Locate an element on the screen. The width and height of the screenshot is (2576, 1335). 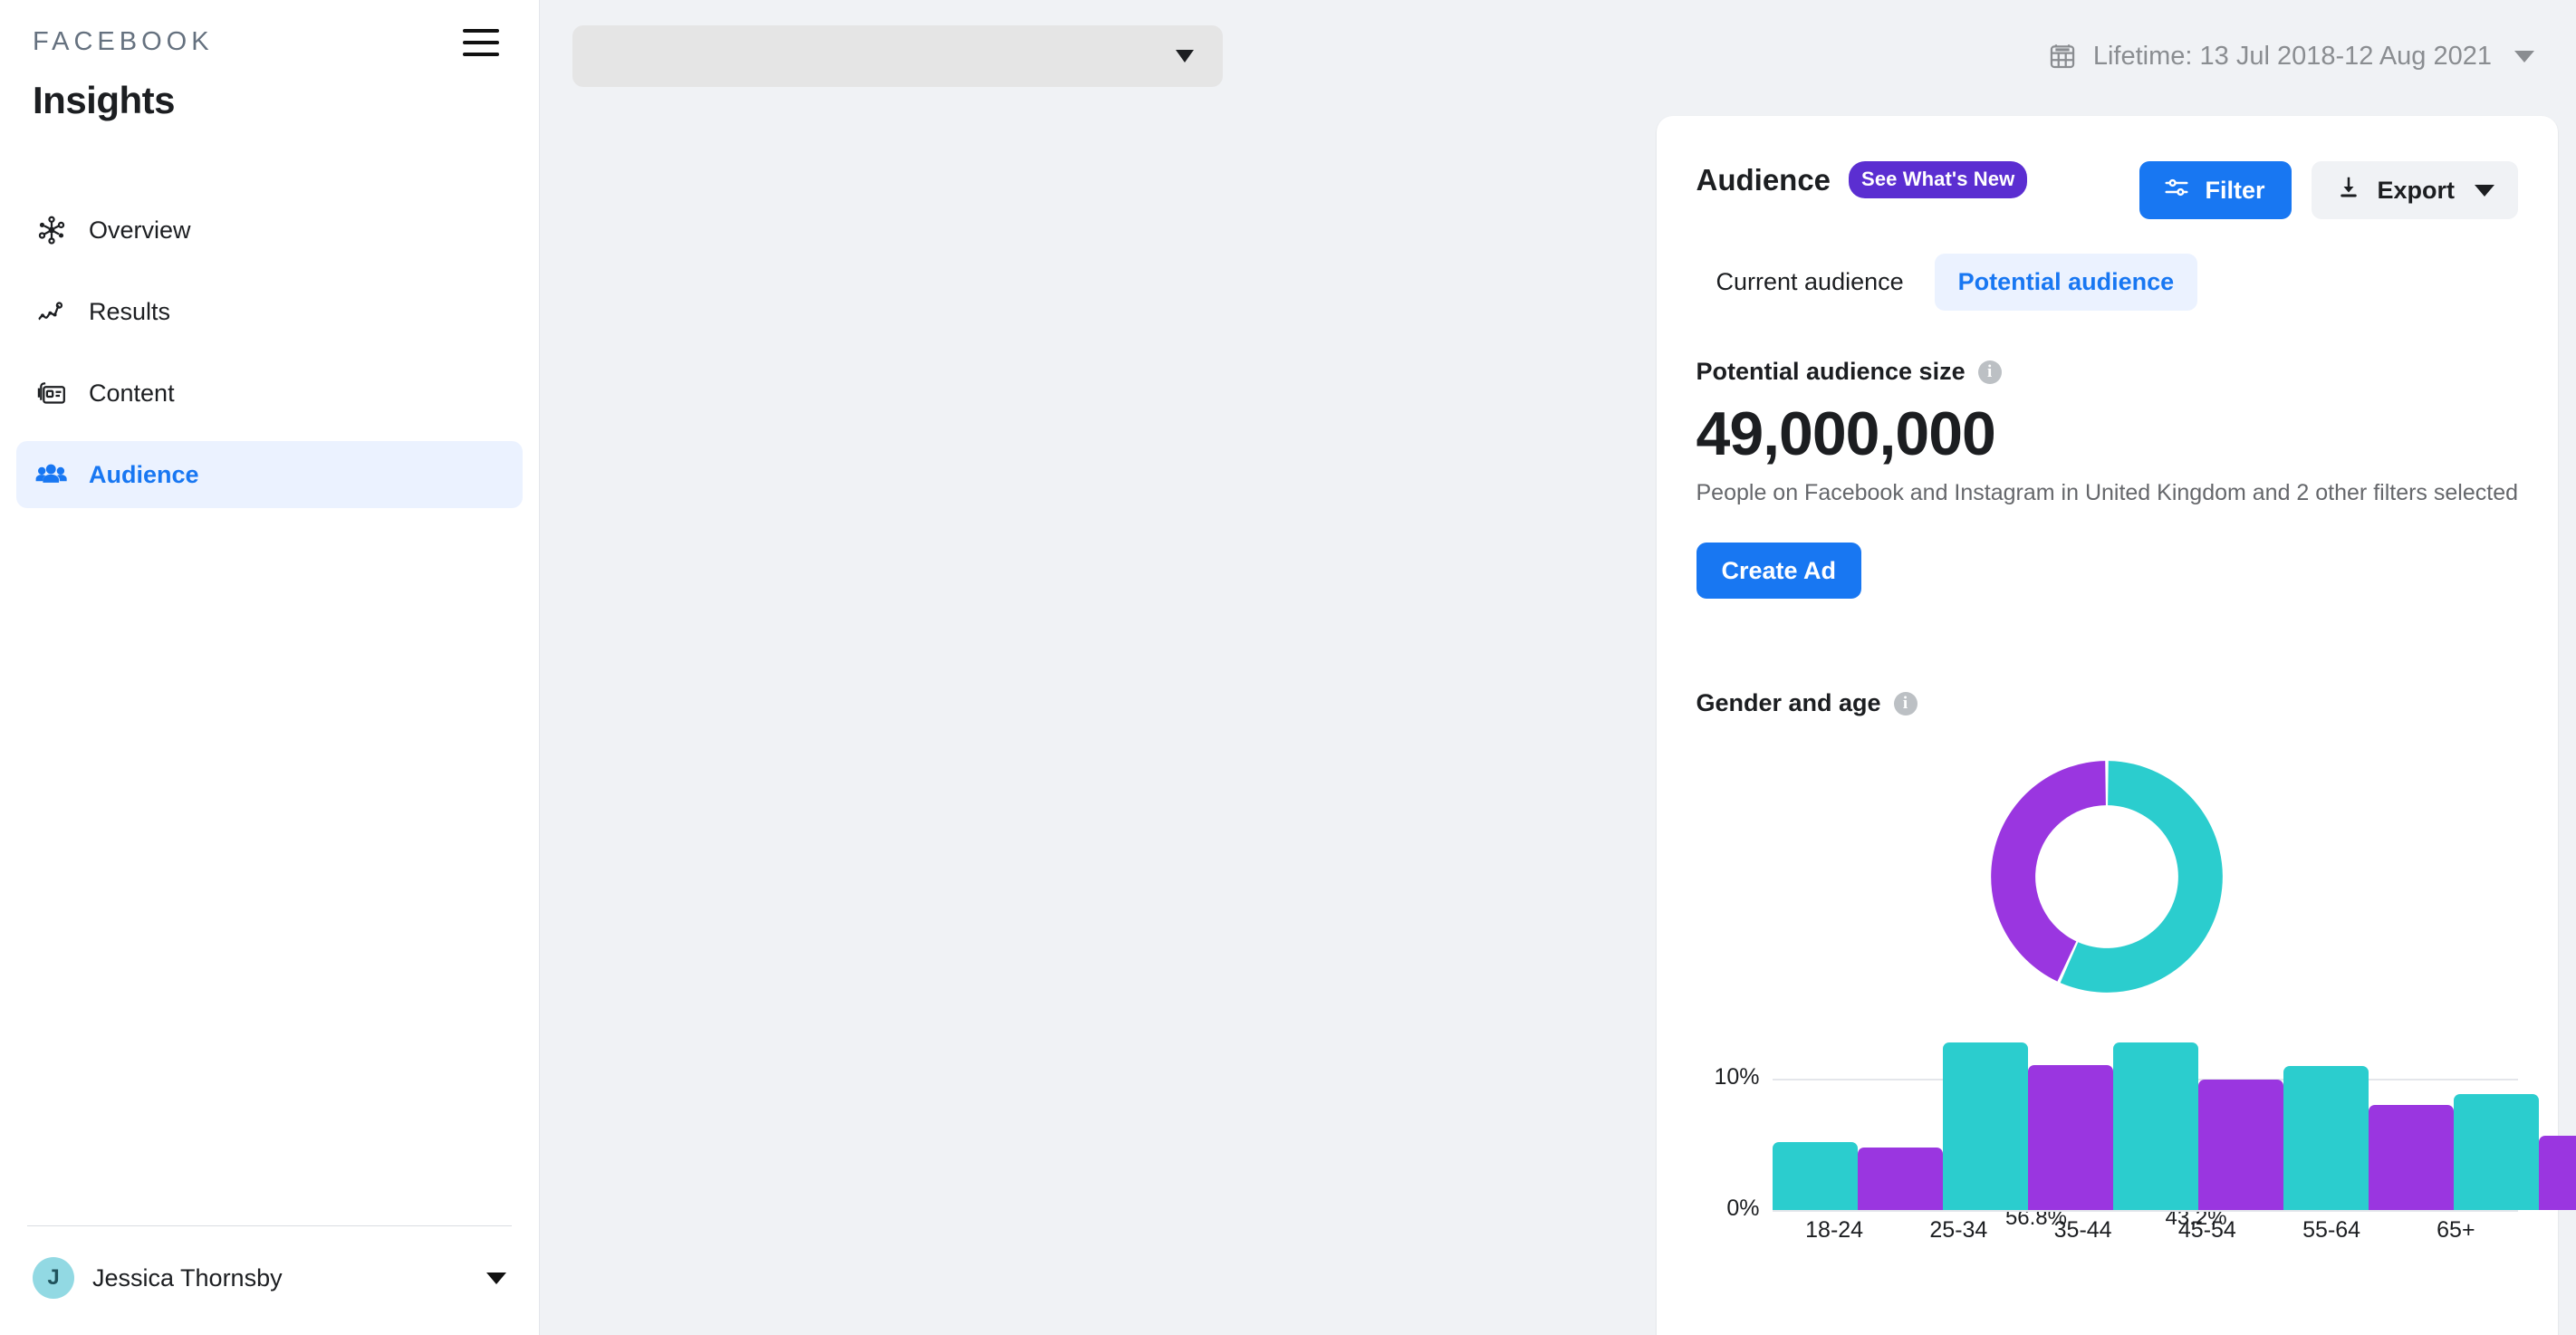
audience-size-value: 49,000,000 is located at coordinates (1846, 434).